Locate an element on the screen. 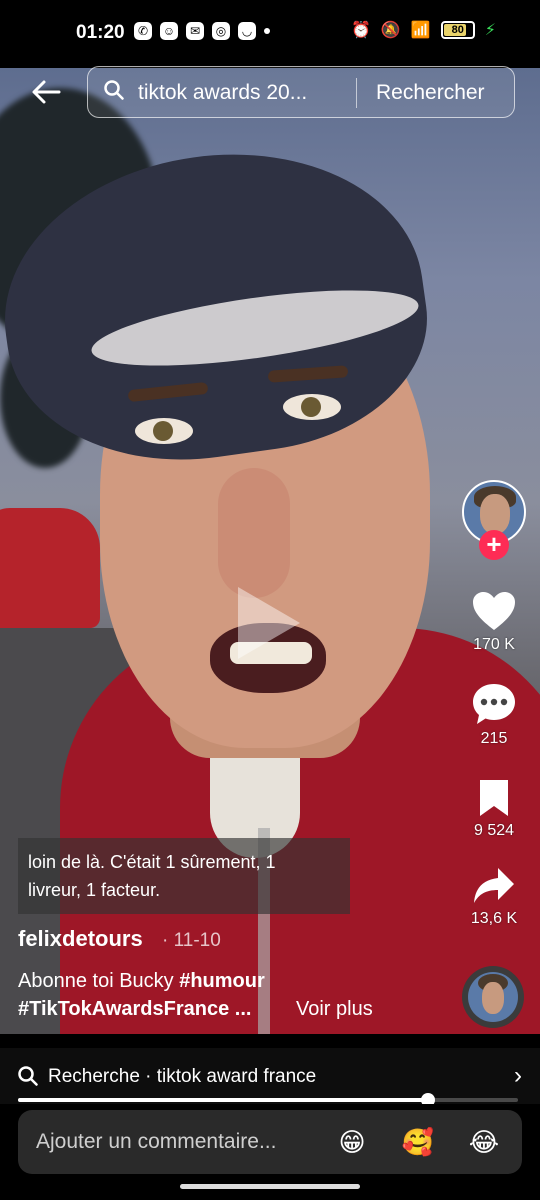 This screenshot has width=540, height=1200. music-disc-icon is located at coordinates (493, 997).